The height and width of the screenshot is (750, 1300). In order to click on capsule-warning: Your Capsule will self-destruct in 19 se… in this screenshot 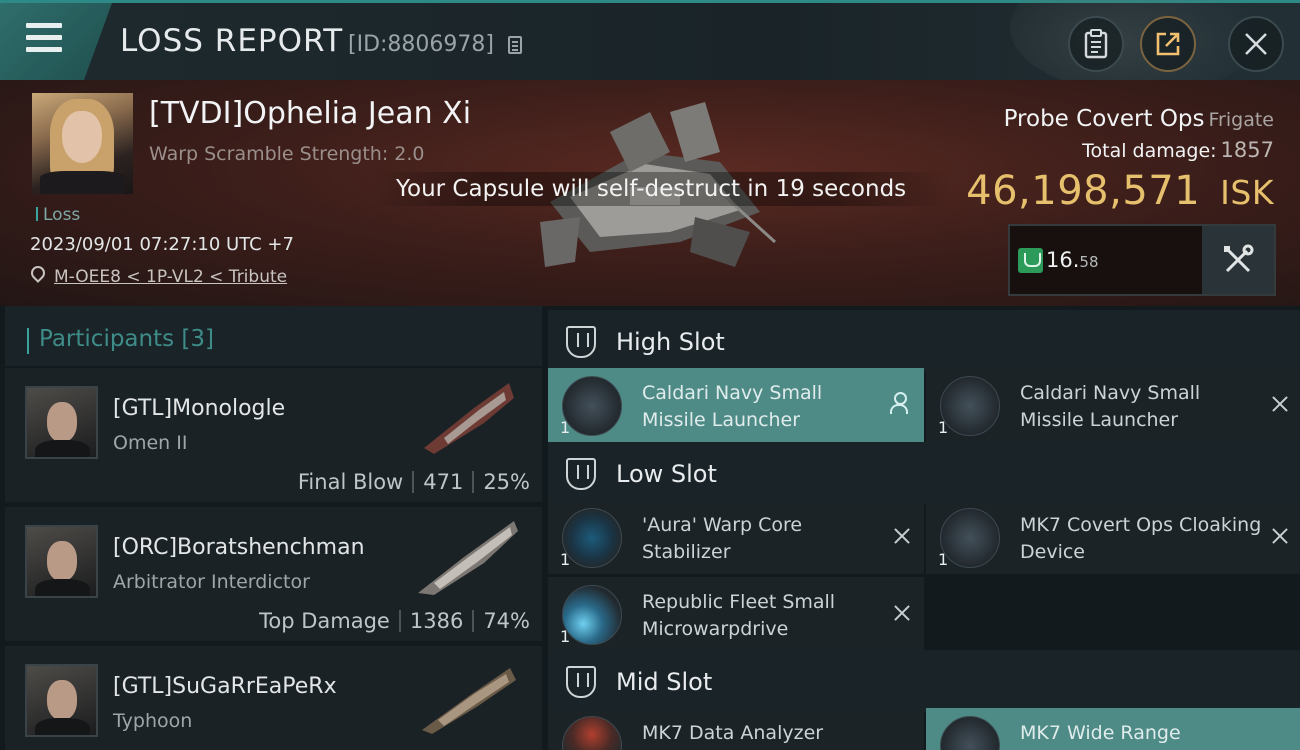, I will do `click(662, 189)`.